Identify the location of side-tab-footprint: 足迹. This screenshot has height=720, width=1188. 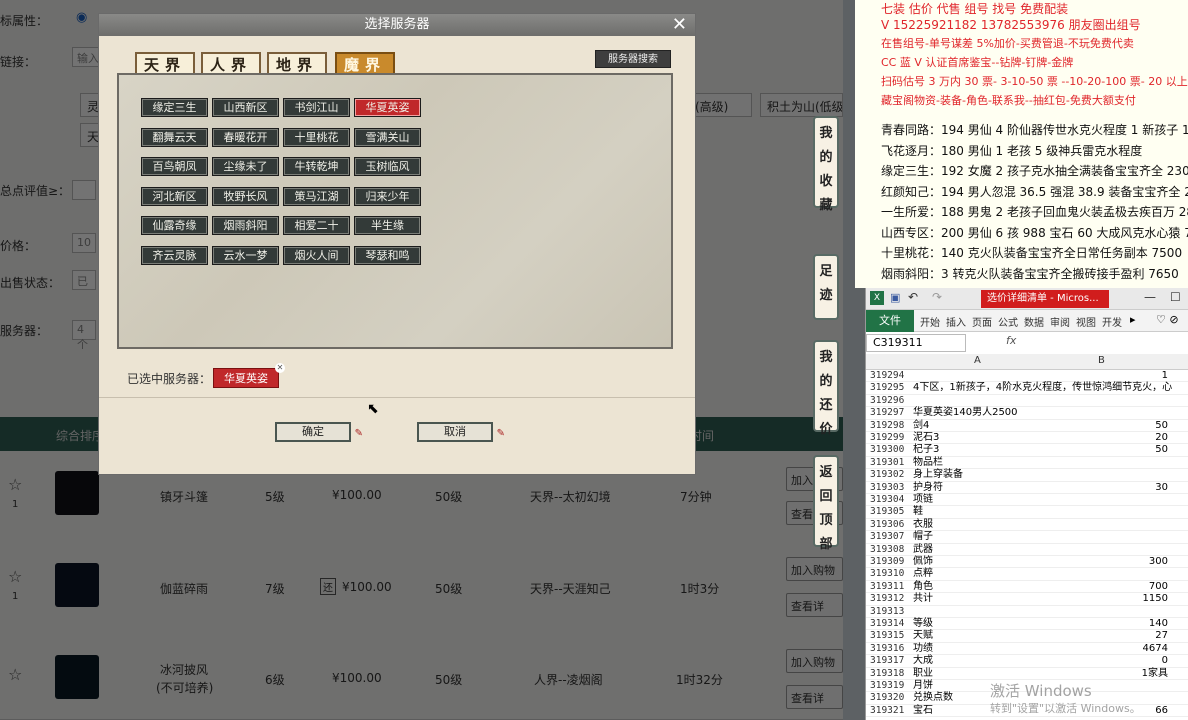
(826, 287).